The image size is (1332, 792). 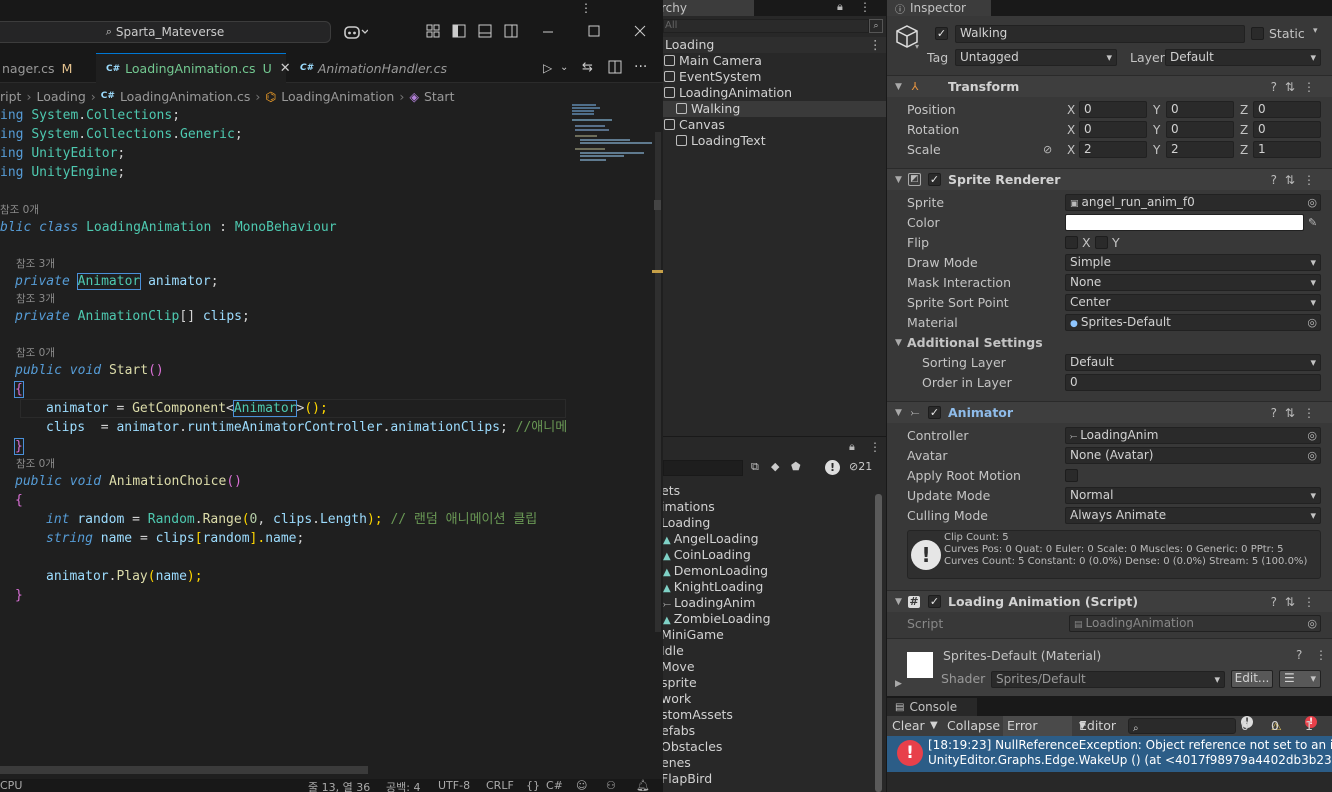 I want to click on clear-button: Clear, so click(x=908, y=726).